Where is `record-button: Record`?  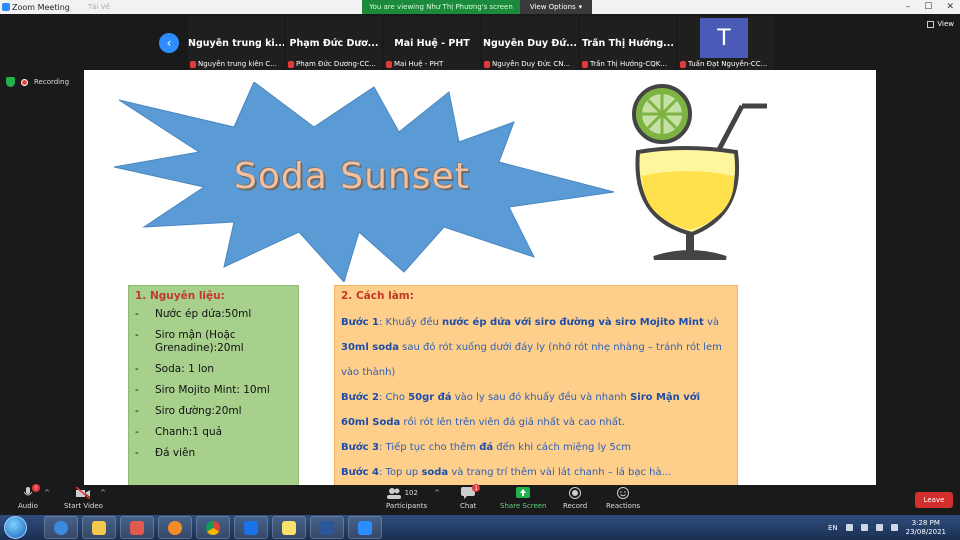 record-button: Record is located at coordinates (575, 498).